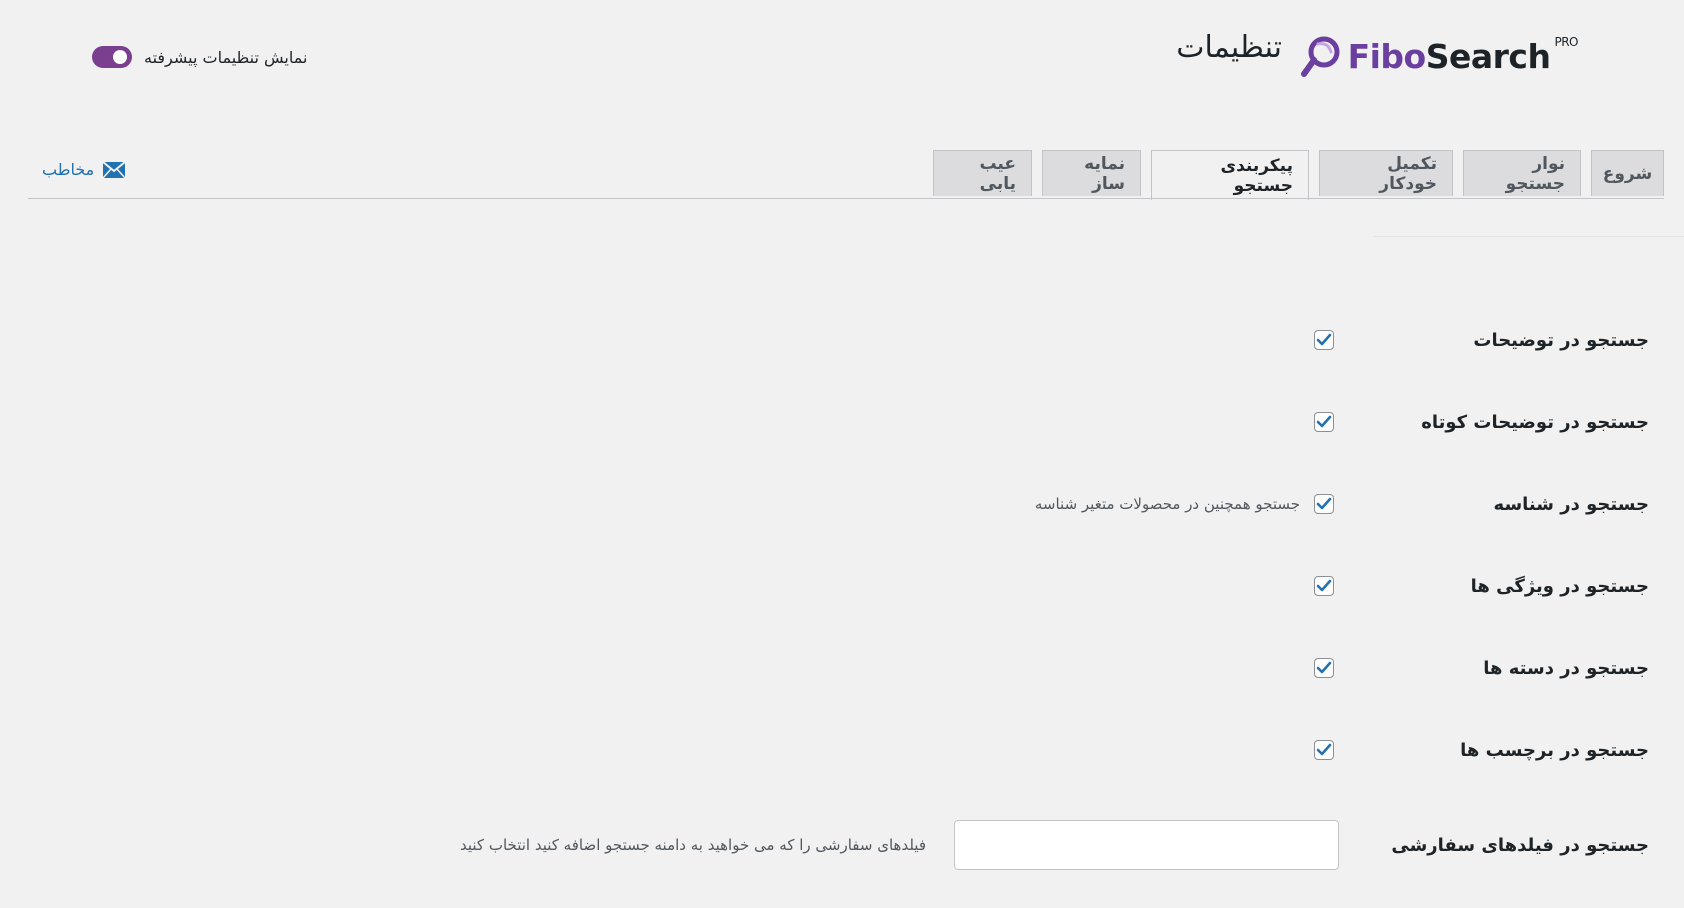  Describe the element at coordinates (1529, 236) in the screenshot. I see `section-divider` at that location.